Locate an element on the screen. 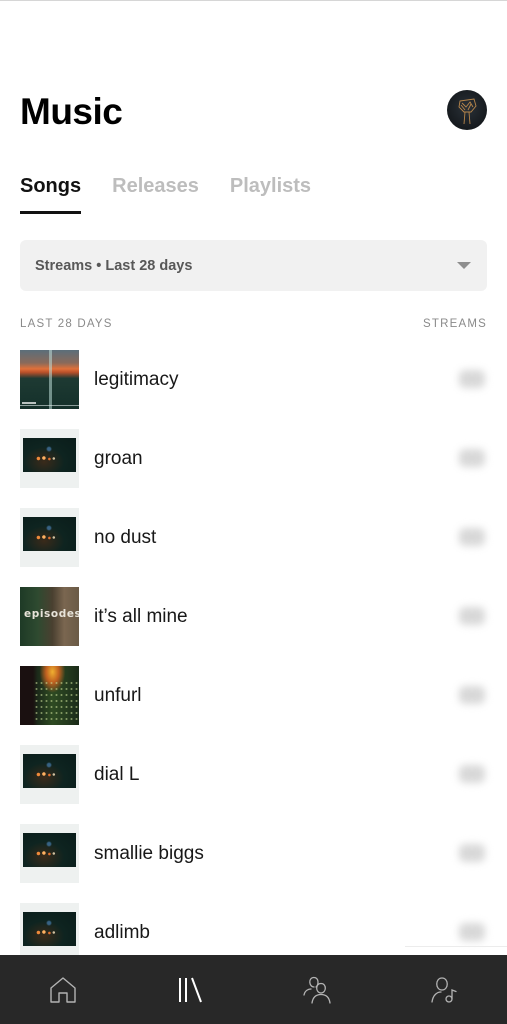  bottom-nav is located at coordinates (253, 989).